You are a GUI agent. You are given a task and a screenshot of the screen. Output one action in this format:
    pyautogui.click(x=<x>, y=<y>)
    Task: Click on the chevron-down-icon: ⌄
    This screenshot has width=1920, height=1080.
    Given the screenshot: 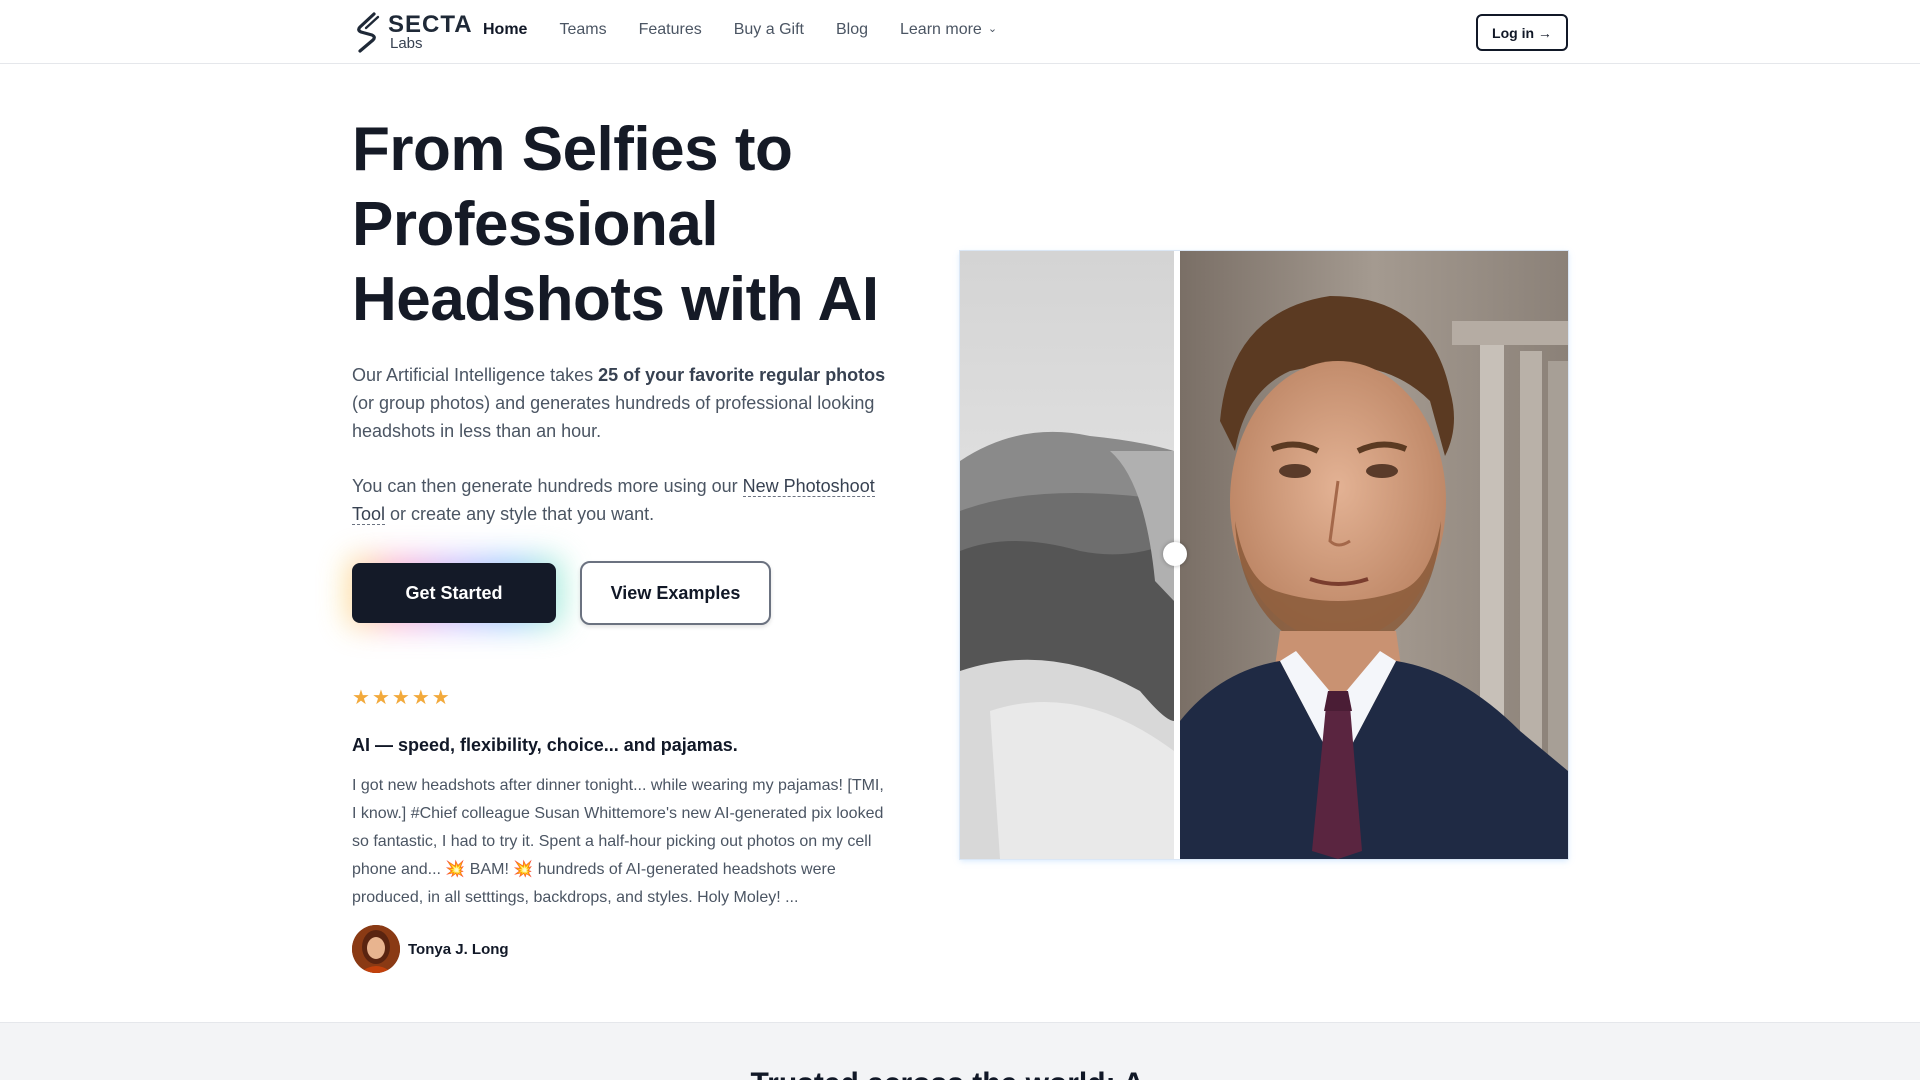 What is the action you would take?
    pyautogui.click(x=992, y=29)
    